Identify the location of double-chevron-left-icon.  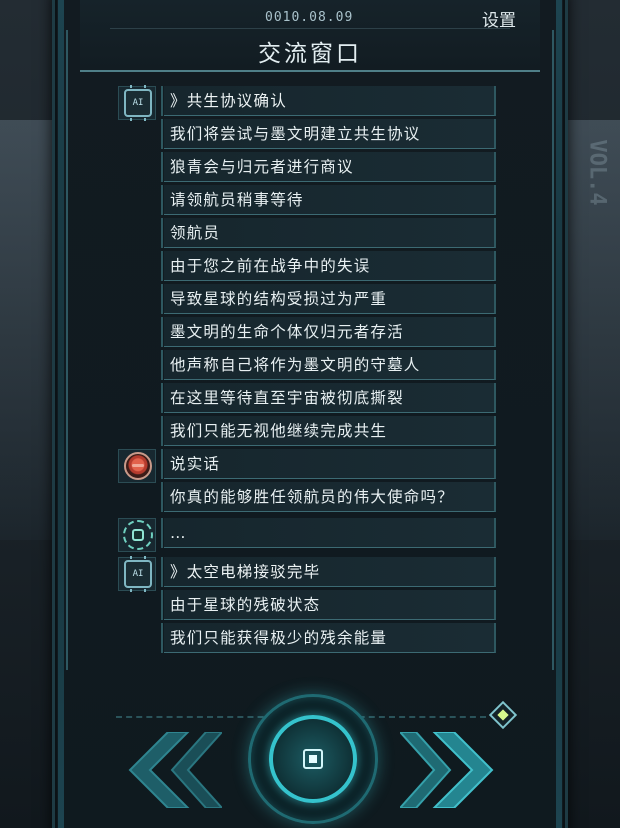
(176, 770).